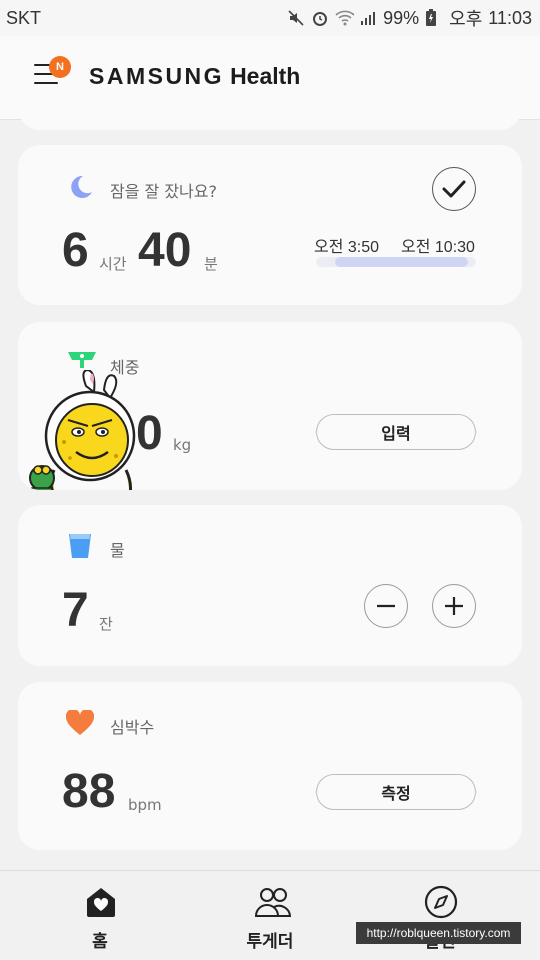  I want to click on water-increase-button, so click(454, 606).